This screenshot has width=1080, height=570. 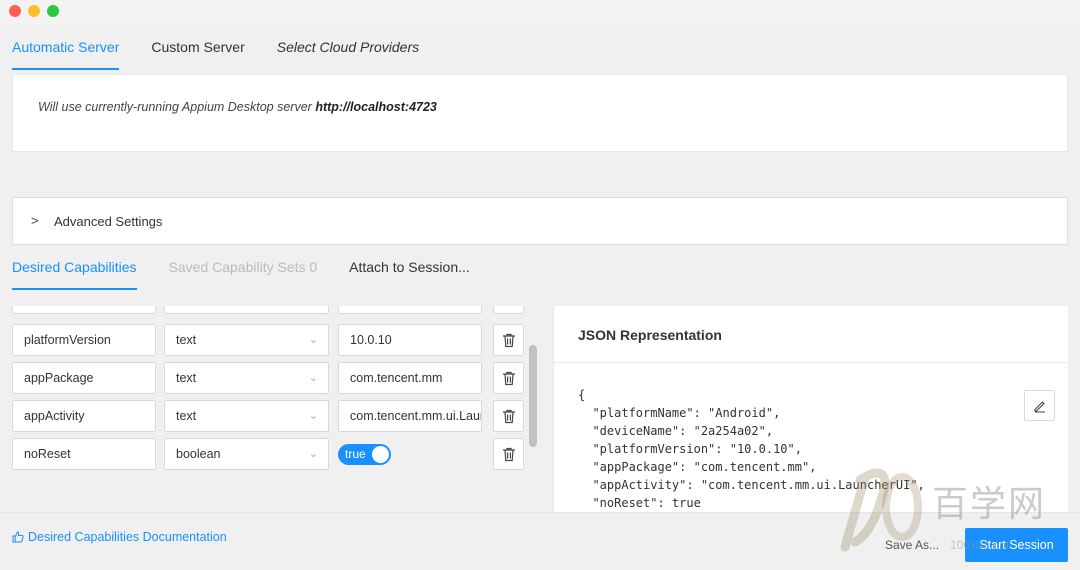 I want to click on capability-name-input: appPackage, so click(x=84, y=378).